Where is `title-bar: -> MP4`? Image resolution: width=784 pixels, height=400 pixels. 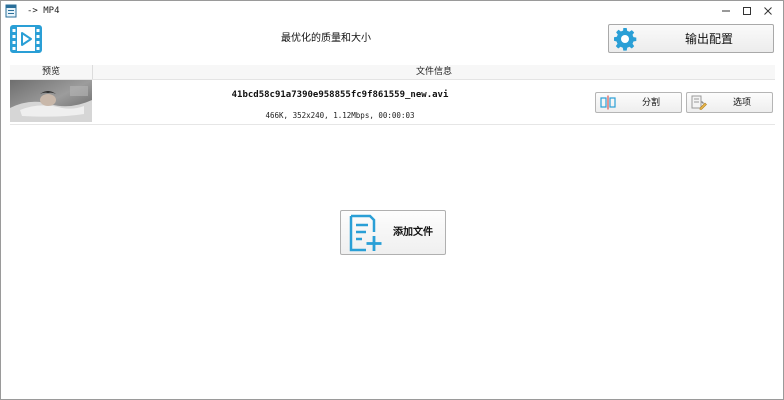
title-bar: -> MP4 is located at coordinates (392, 11).